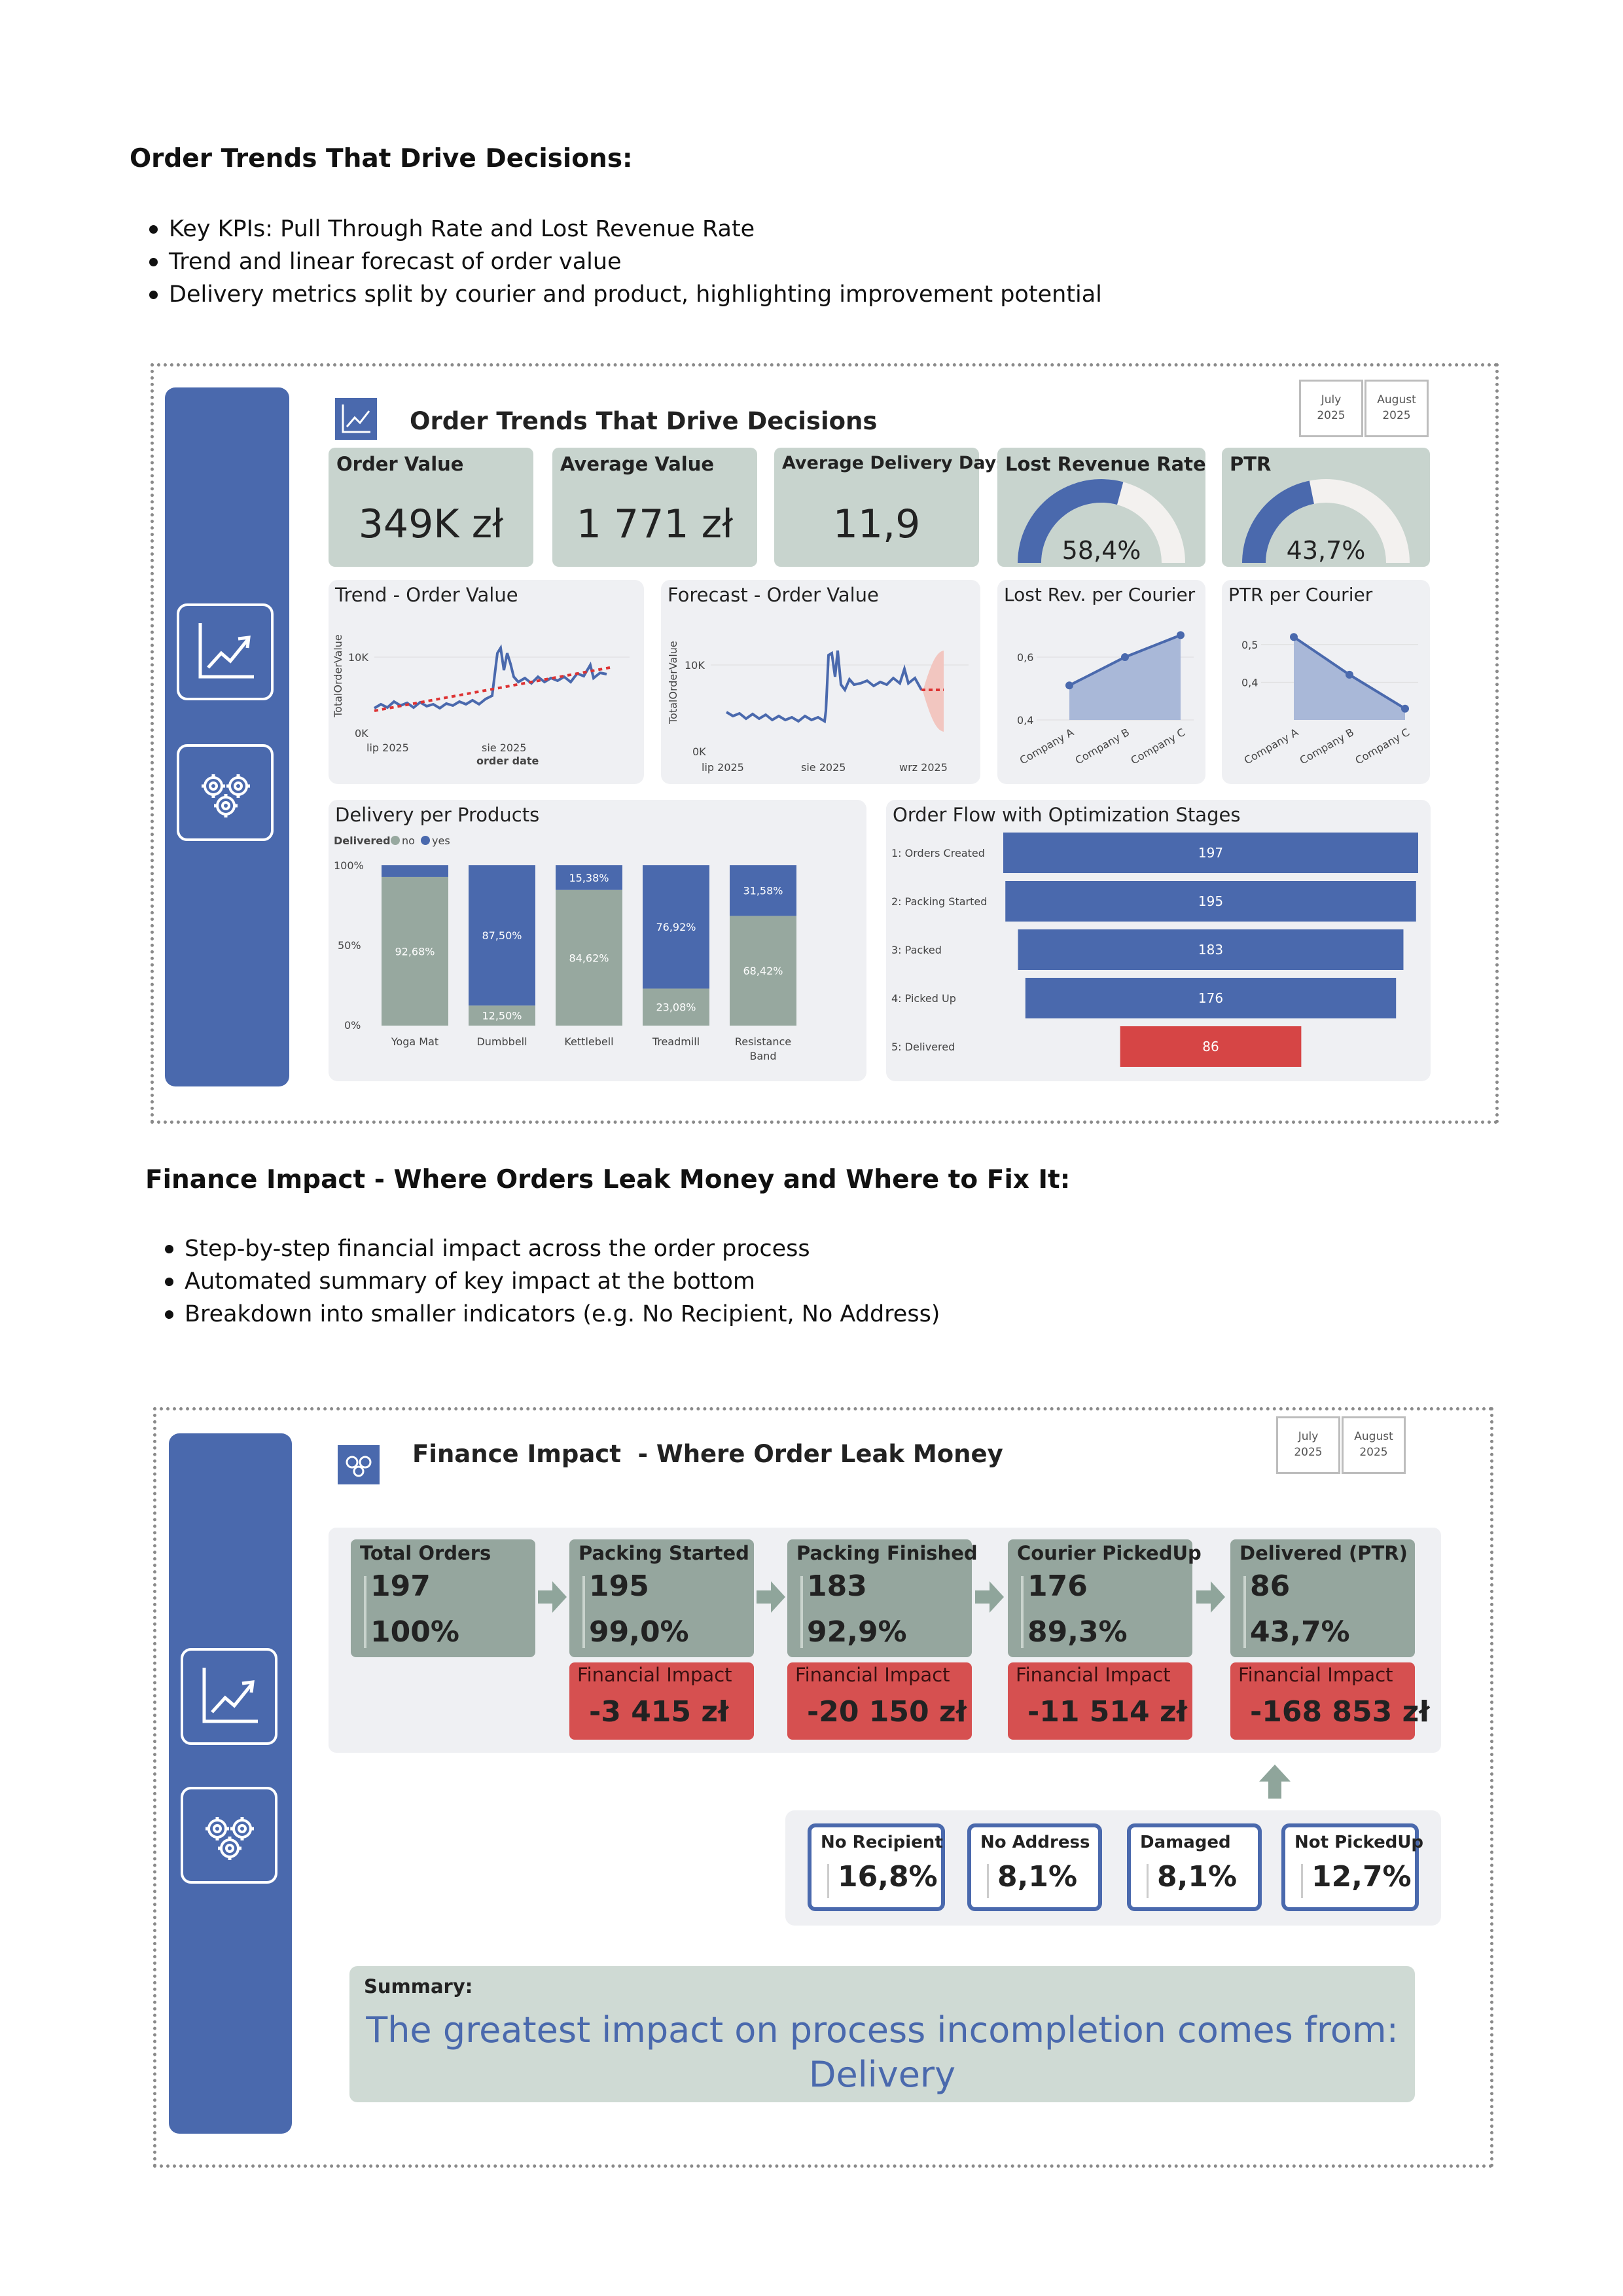 The image size is (1623, 2296). What do you see at coordinates (882, 1842) in the screenshot?
I see `indicator-label: No Recipient` at bounding box center [882, 1842].